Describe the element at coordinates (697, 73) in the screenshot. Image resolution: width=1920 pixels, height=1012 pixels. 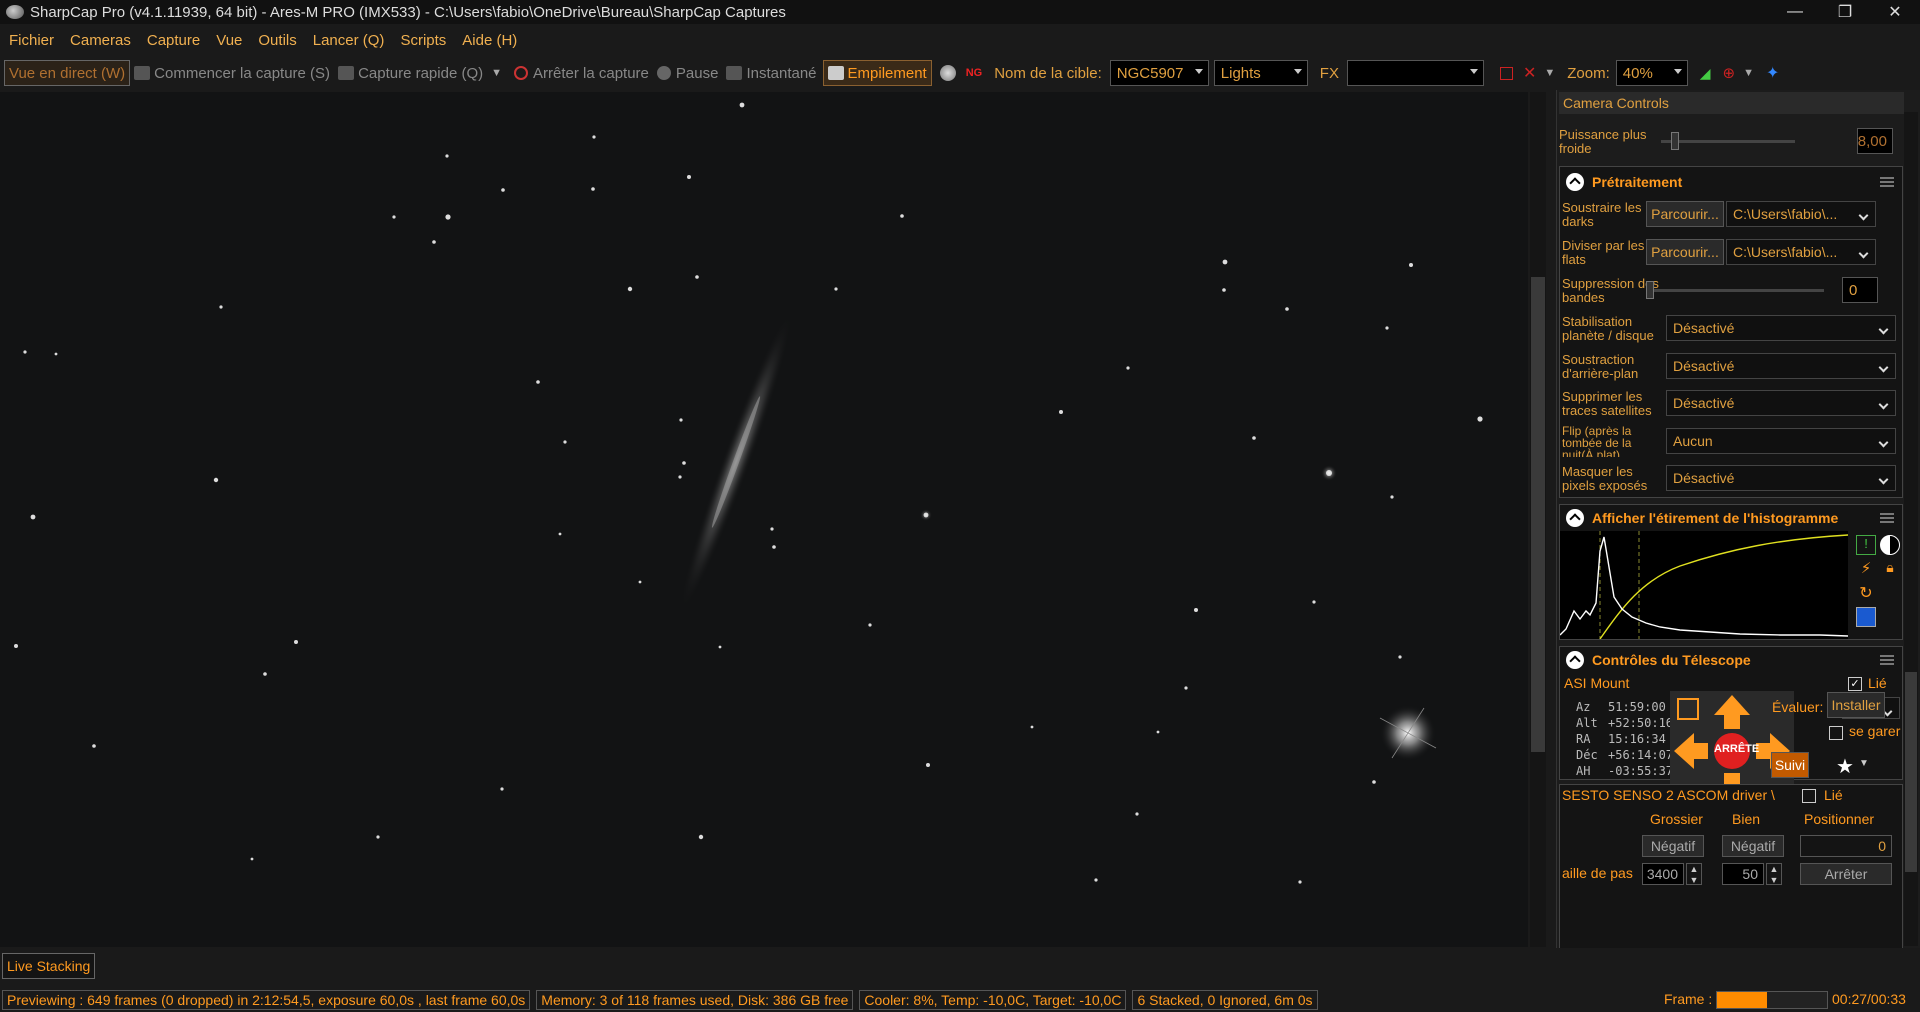
I see `pause-label: Pause` at that location.